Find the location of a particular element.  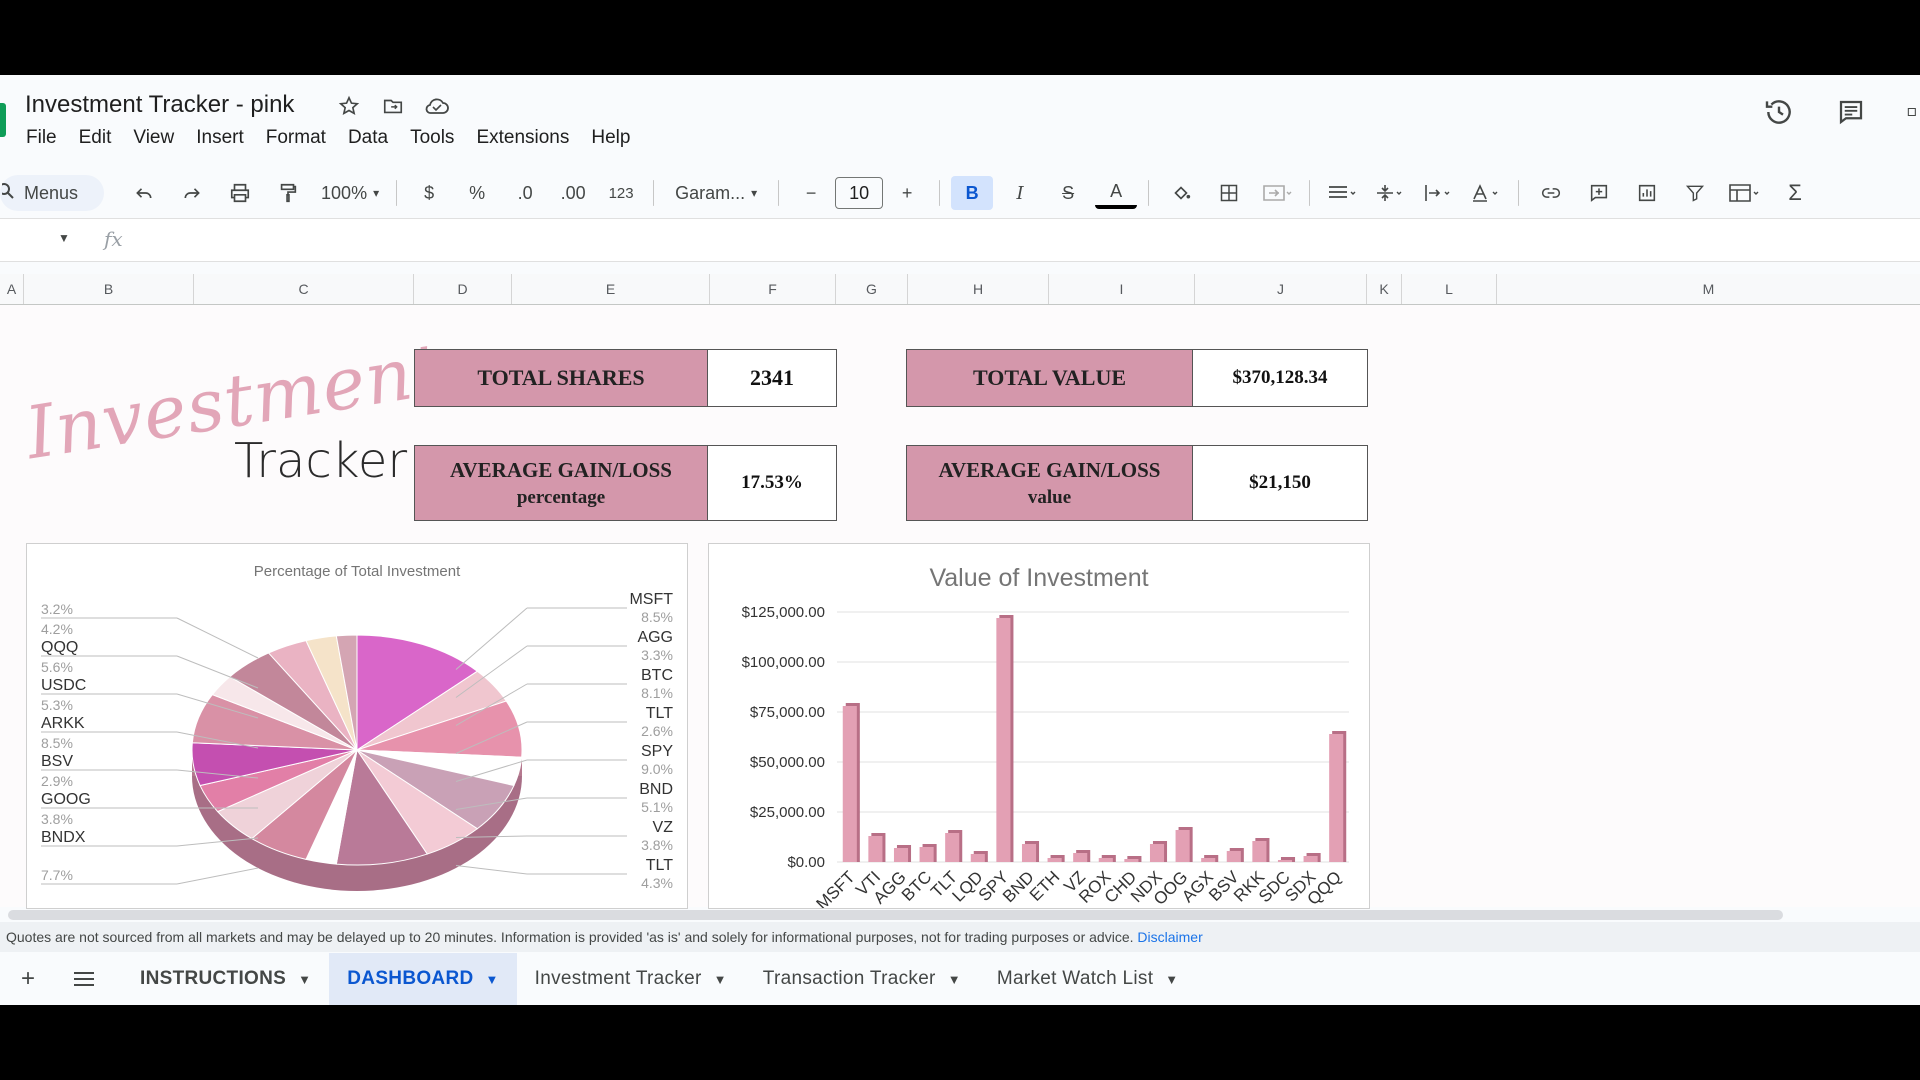

column-header-e: E is located at coordinates (611, 289).